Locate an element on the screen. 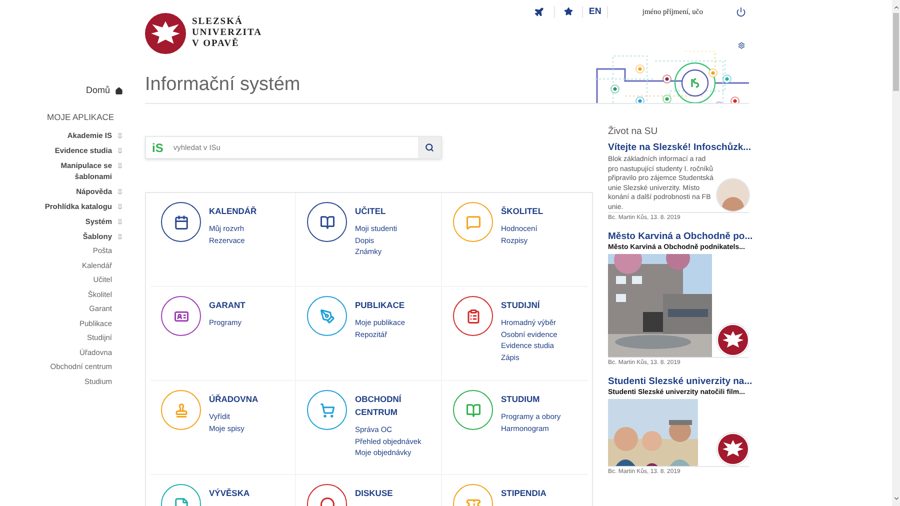 This screenshot has height=506, width=900. app-title: KALENDÁŘ is located at coordinates (249, 211).